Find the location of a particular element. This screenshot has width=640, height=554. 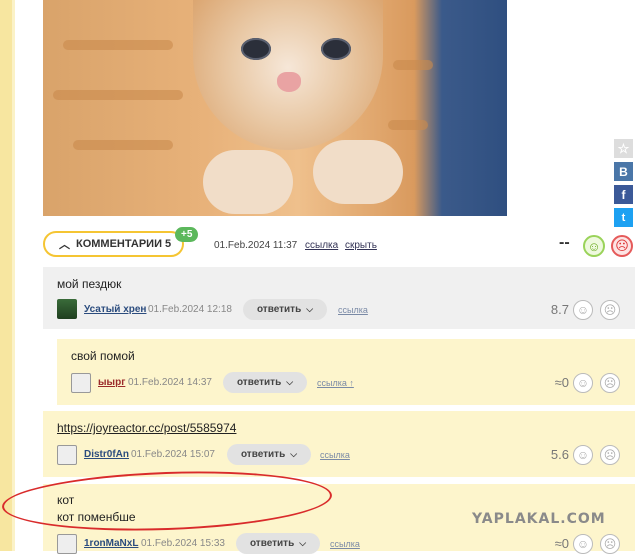

kitten-face is located at coordinates (288, 75).